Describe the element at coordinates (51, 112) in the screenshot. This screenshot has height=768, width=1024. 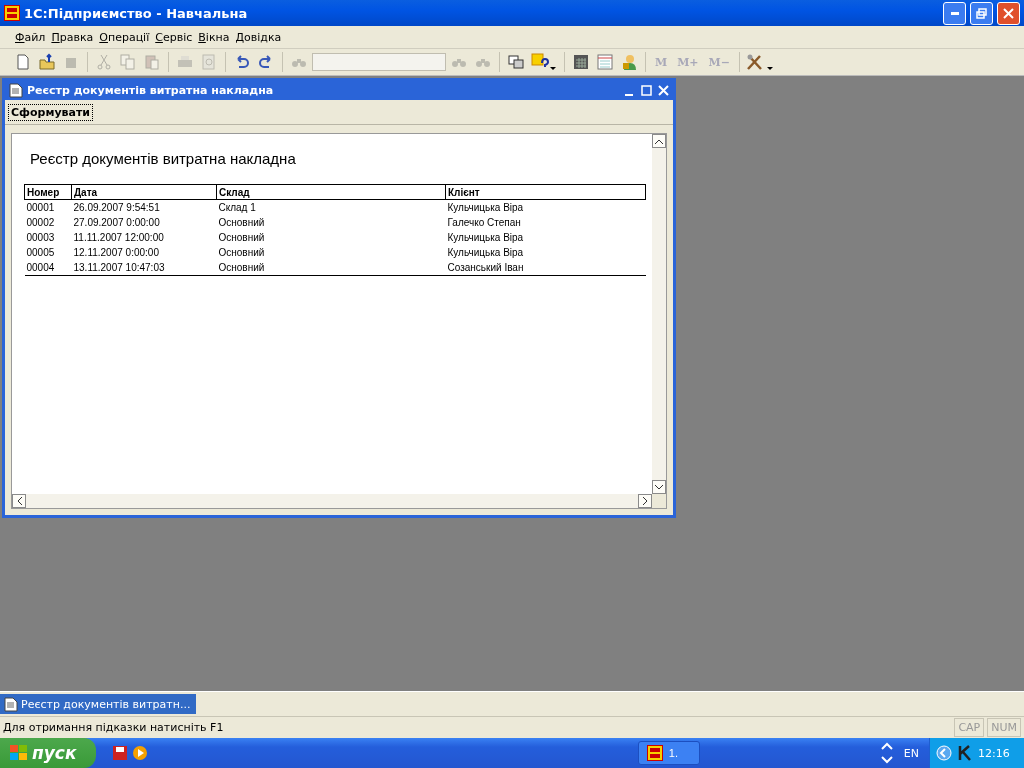
I see `generate-button: Сформувати` at that location.